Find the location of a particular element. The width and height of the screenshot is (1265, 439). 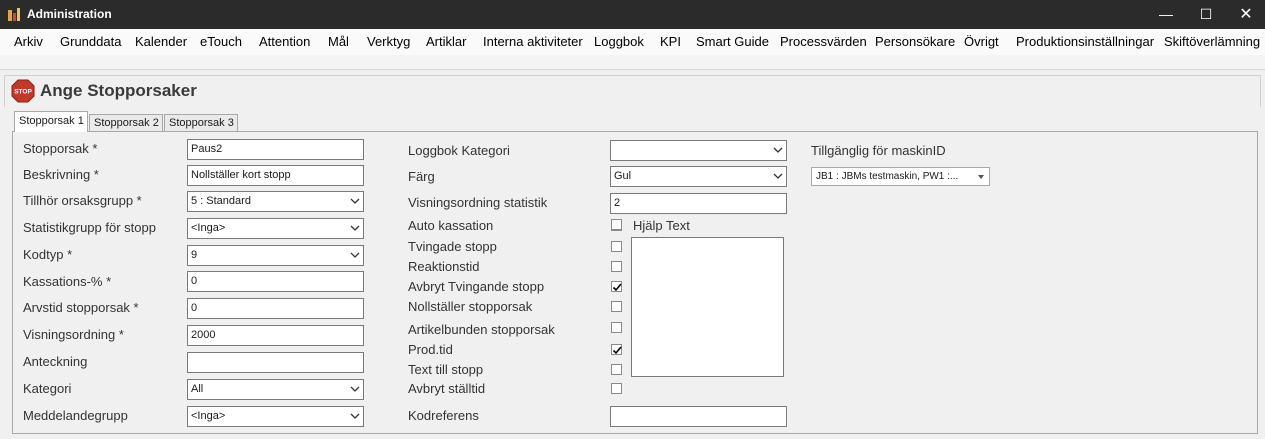

hjalp-text-area is located at coordinates (707, 307).